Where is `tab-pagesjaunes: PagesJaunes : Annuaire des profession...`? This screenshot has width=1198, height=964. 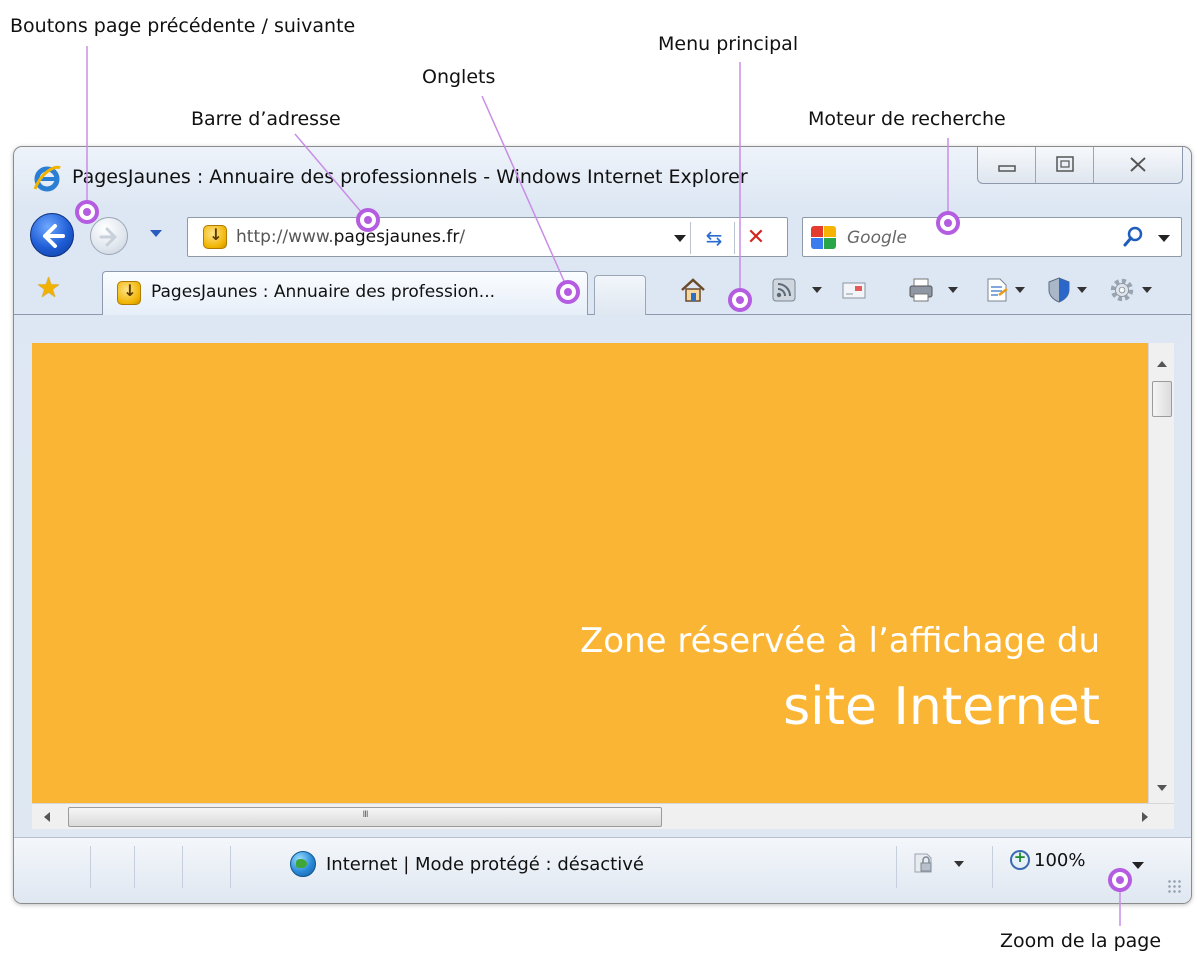 tab-pagesjaunes: PagesJaunes : Annuaire des profession... is located at coordinates (345, 293).